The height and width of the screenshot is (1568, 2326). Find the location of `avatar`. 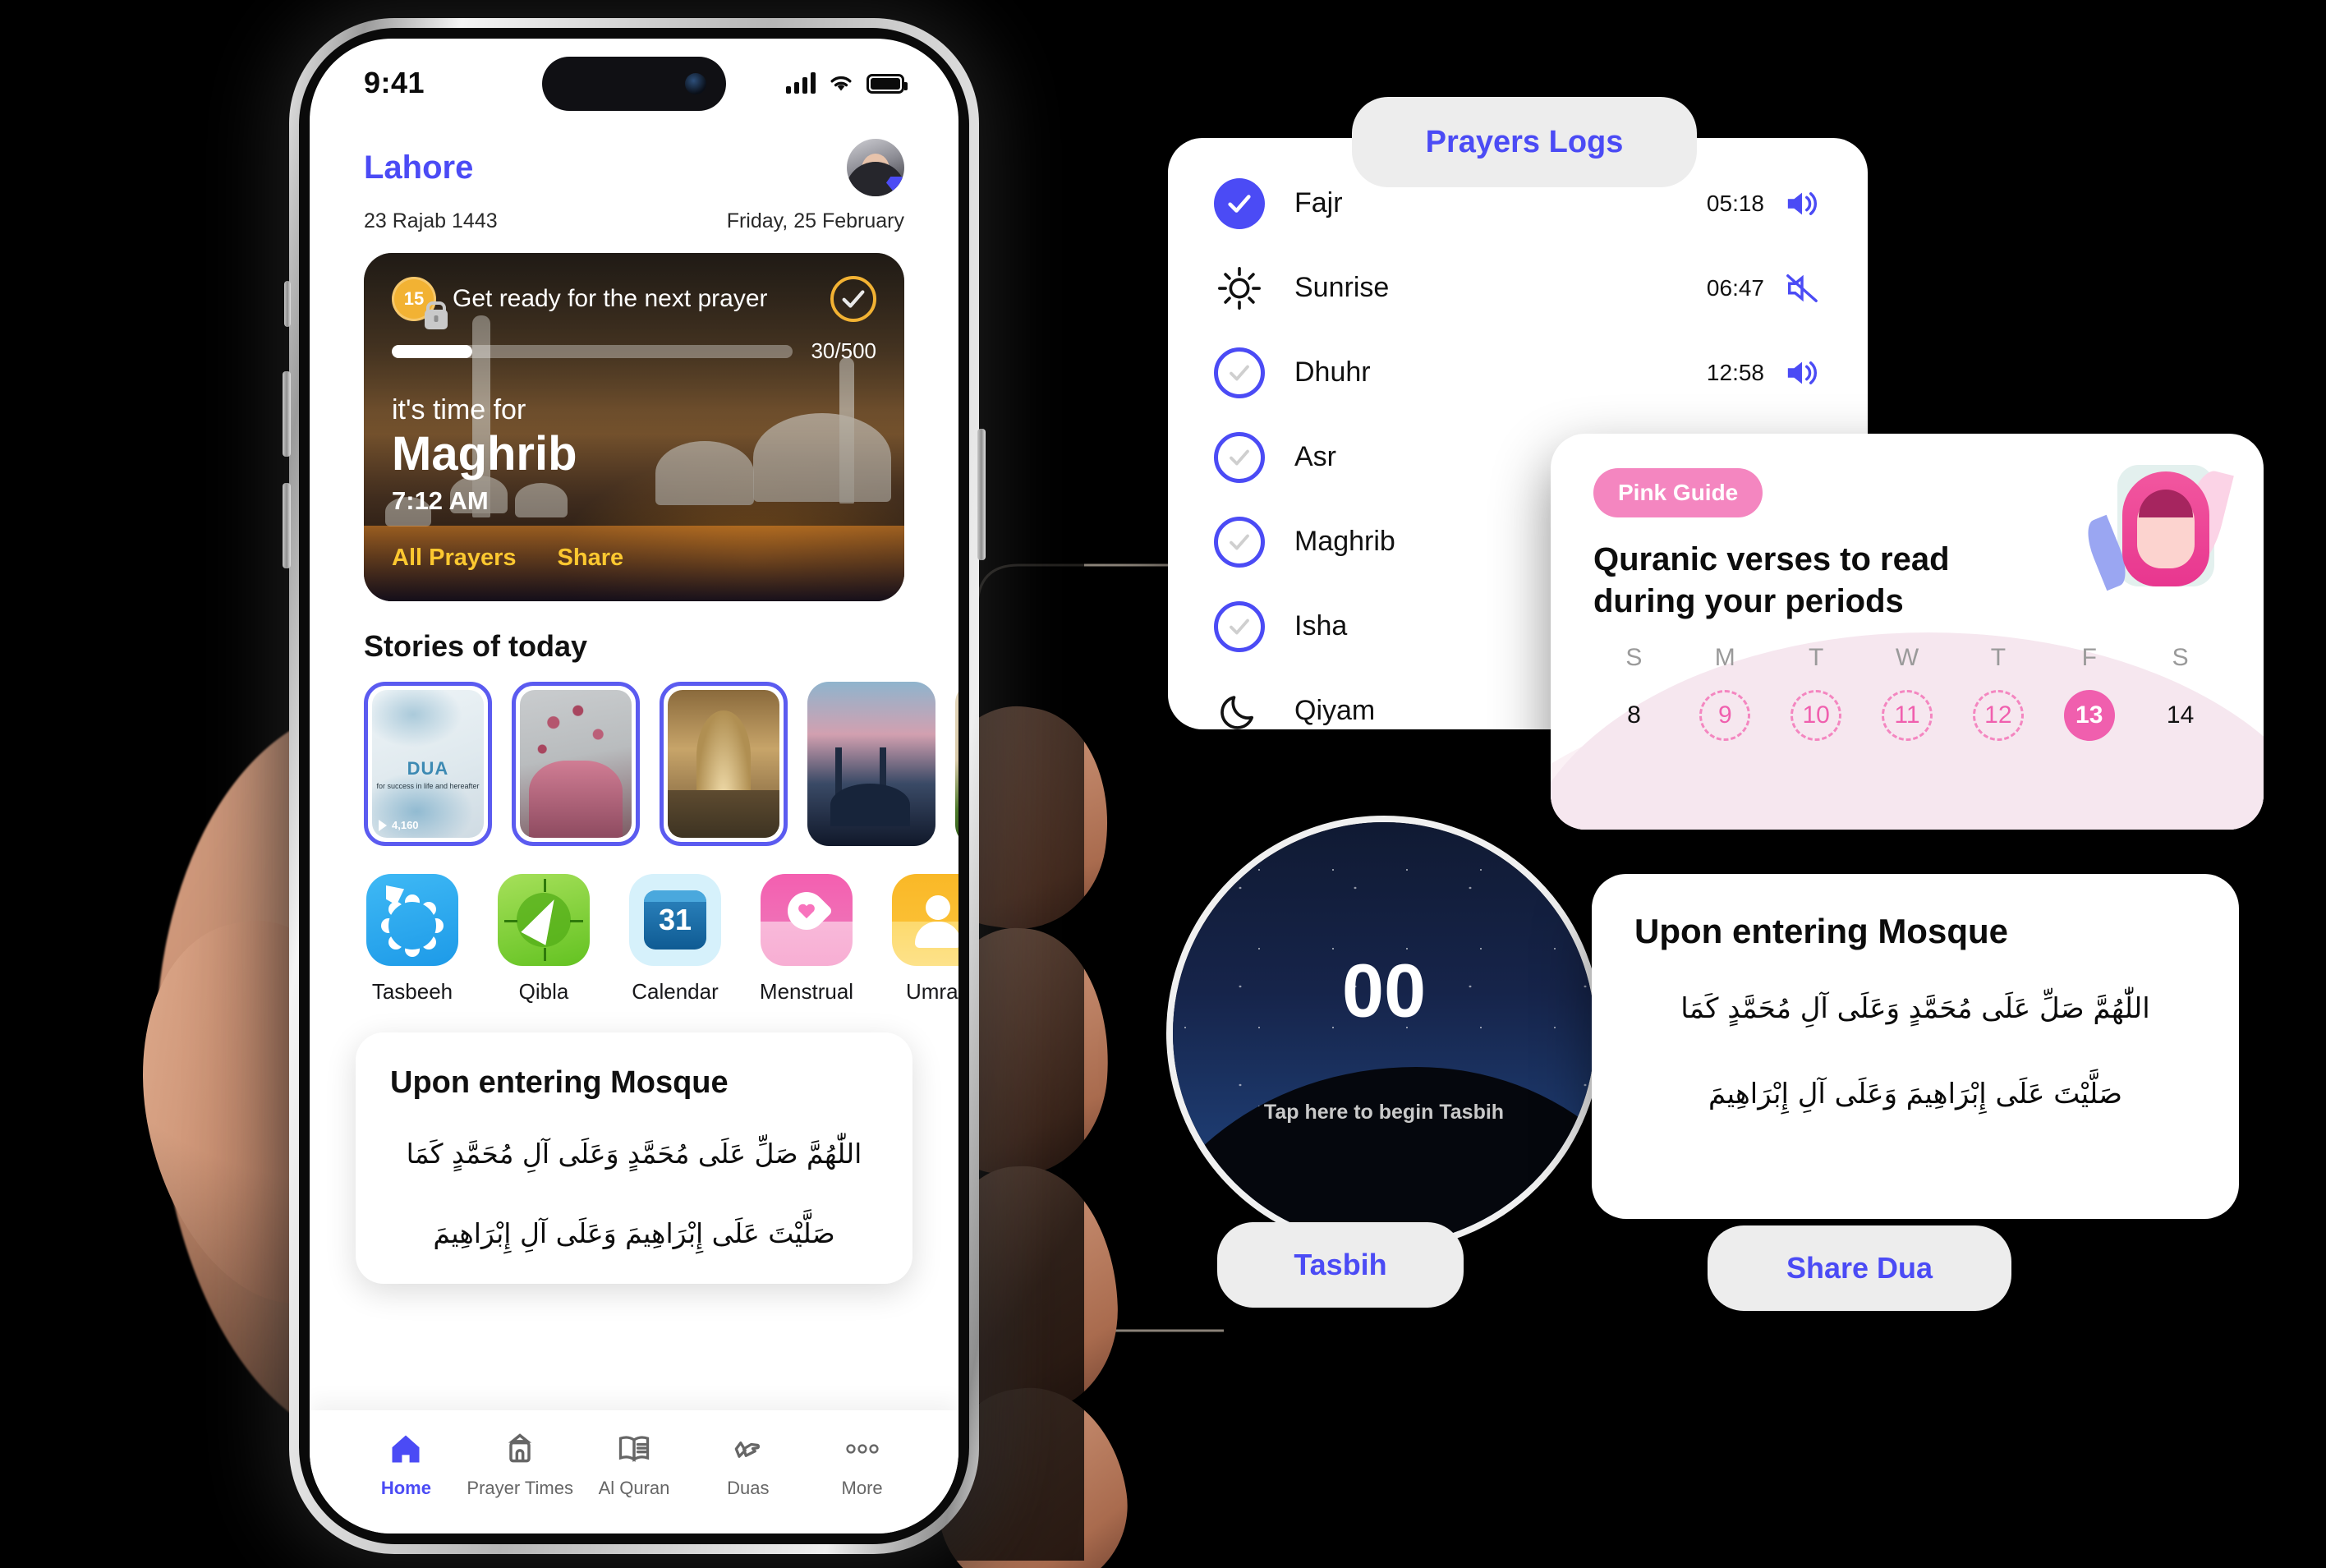

avatar is located at coordinates (876, 167).